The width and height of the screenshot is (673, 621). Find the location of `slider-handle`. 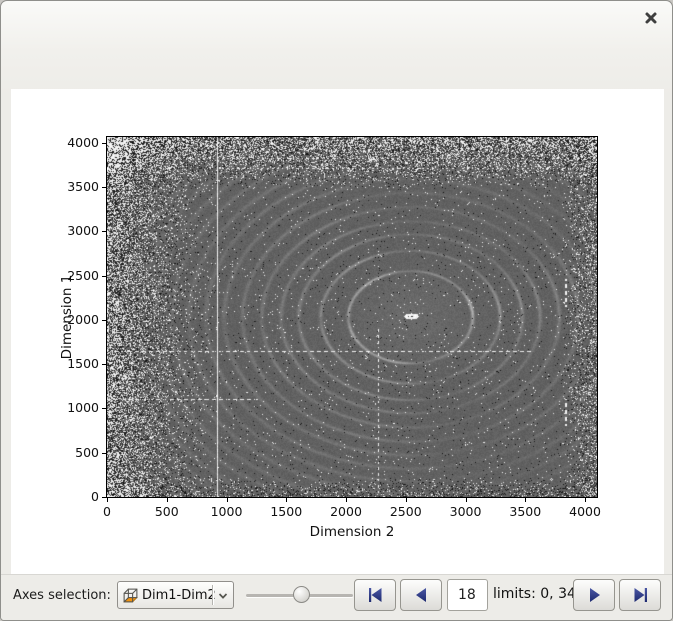

slider-handle is located at coordinates (301, 594).